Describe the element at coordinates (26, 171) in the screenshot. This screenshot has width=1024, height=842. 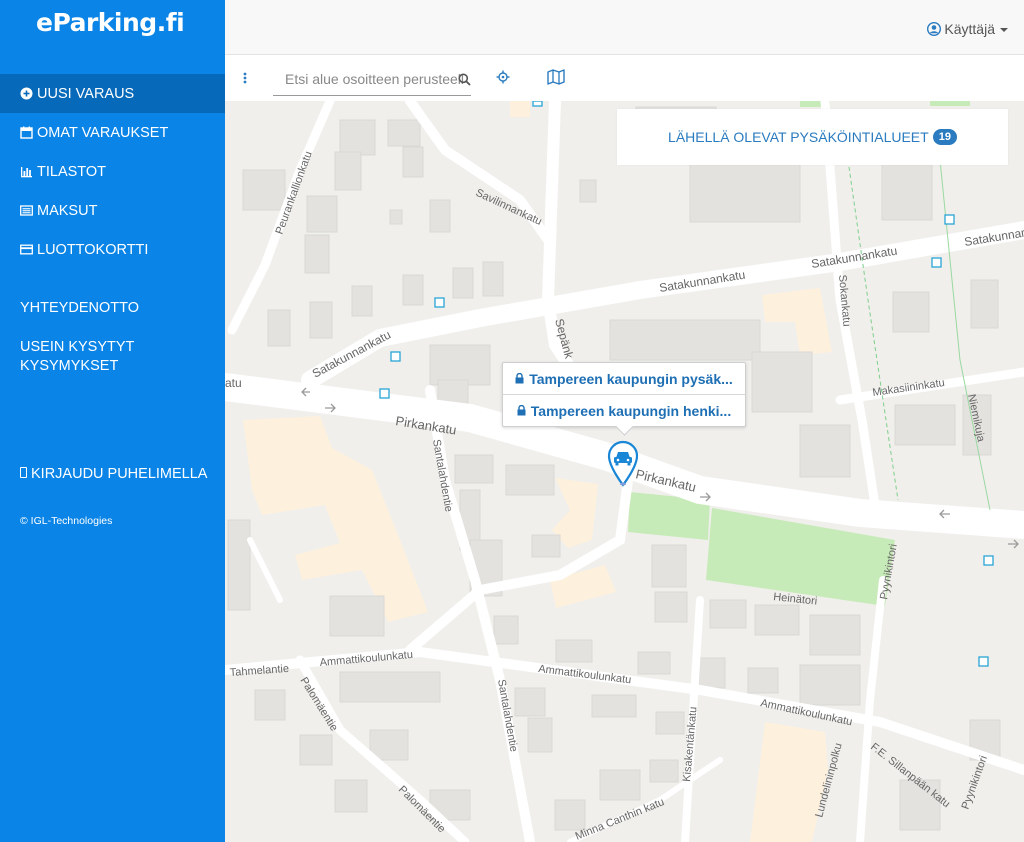
I see `bar-chart-icon` at that location.